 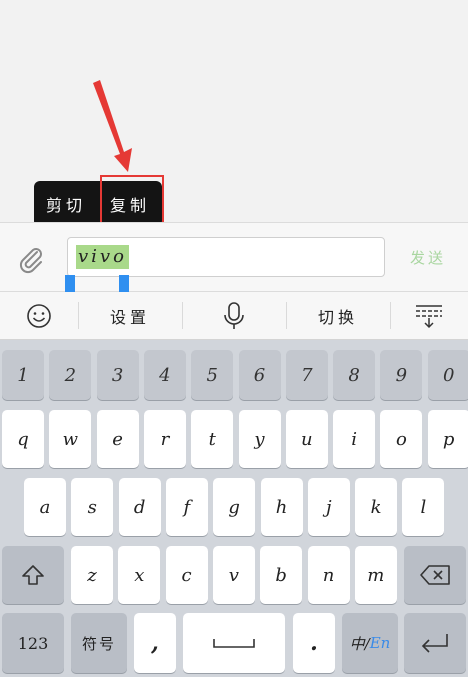 I want to click on key-s: s, so click(x=92, y=507).